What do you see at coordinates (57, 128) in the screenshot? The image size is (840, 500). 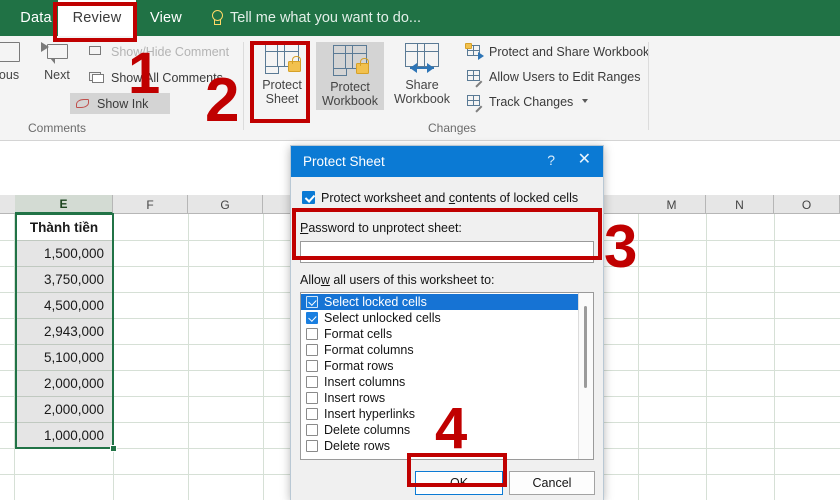 I see `comments-group-label: Comments` at bounding box center [57, 128].